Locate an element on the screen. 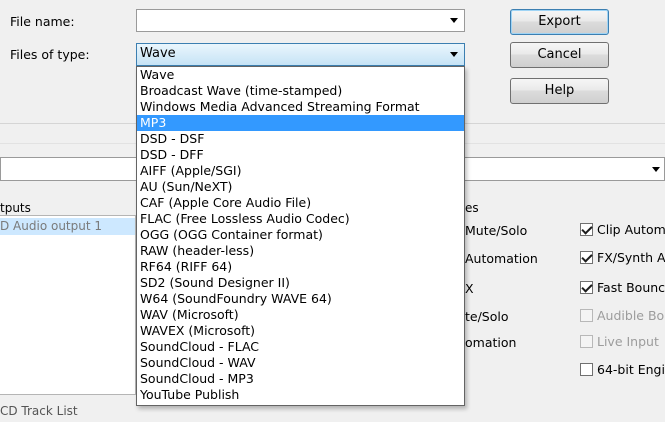 The height and width of the screenshot is (422, 665). dropdown-option: AIFF (Apple/SGI) is located at coordinates (300, 171).